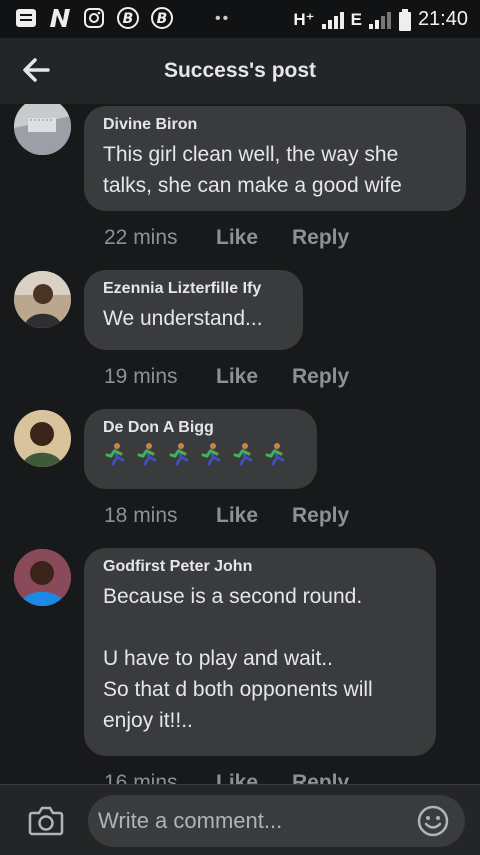  I want to click on camera-icon, so click(46, 821).